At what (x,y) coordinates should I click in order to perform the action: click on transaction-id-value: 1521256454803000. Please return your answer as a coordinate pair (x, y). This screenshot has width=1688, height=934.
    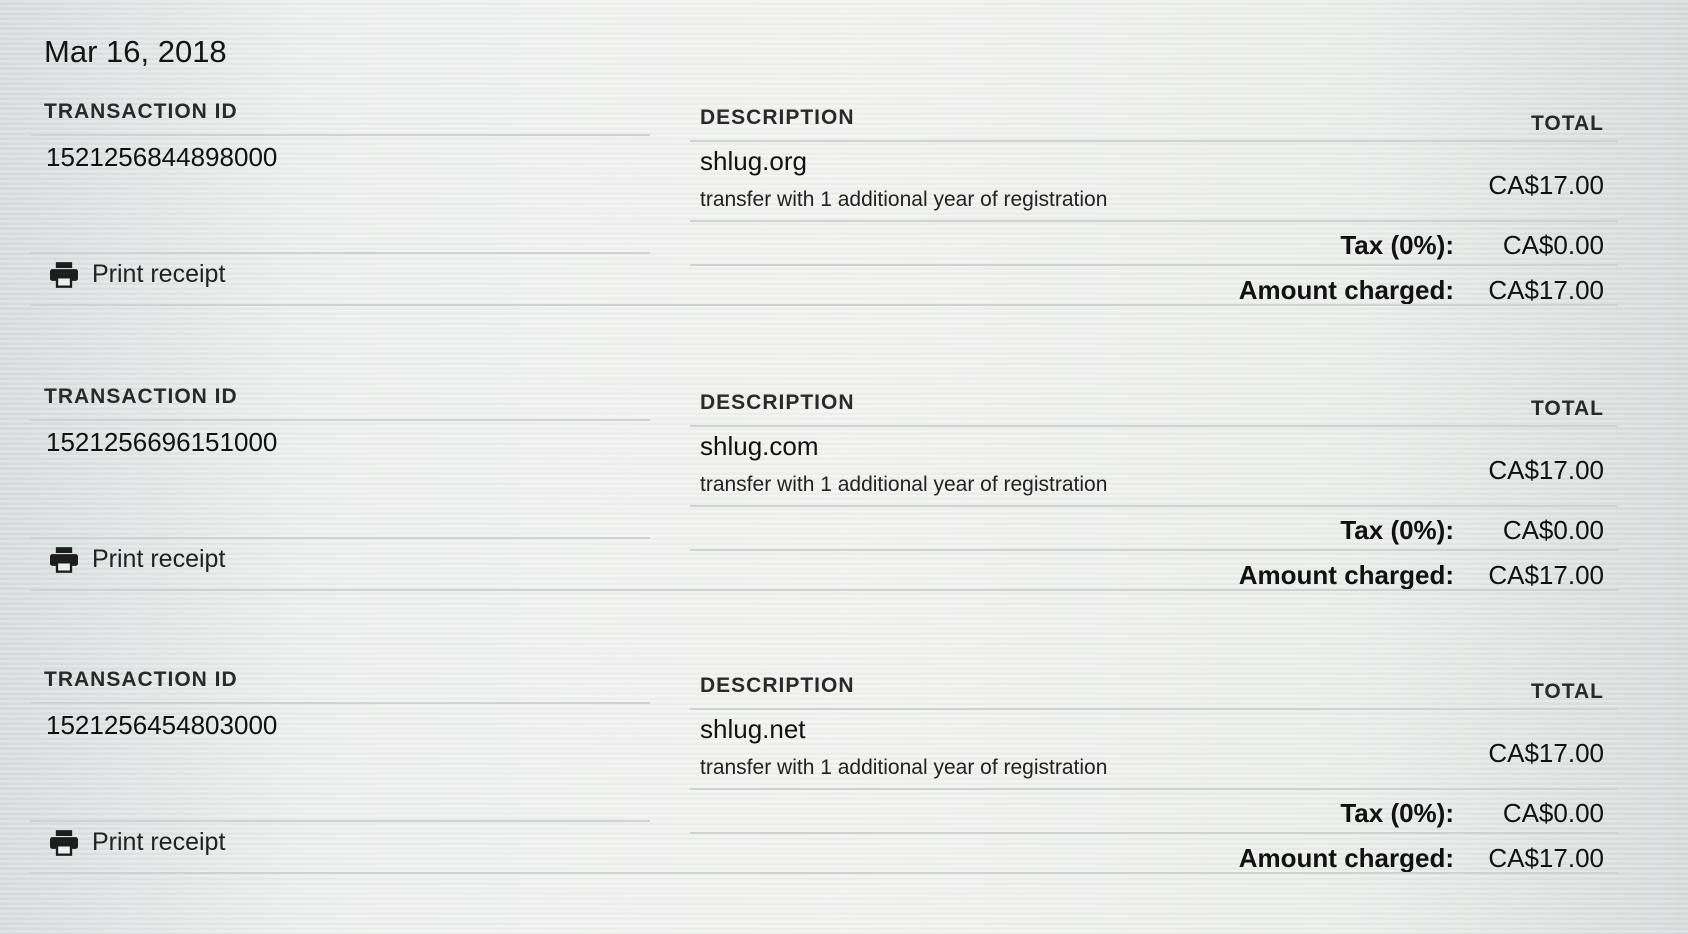
    Looking at the image, I should click on (162, 725).